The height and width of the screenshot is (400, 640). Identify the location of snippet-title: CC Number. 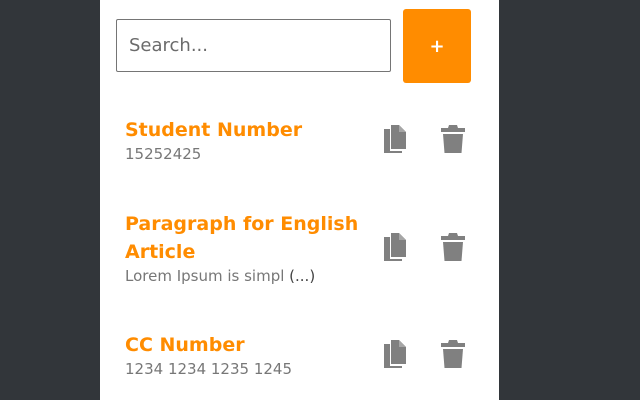
(185, 345).